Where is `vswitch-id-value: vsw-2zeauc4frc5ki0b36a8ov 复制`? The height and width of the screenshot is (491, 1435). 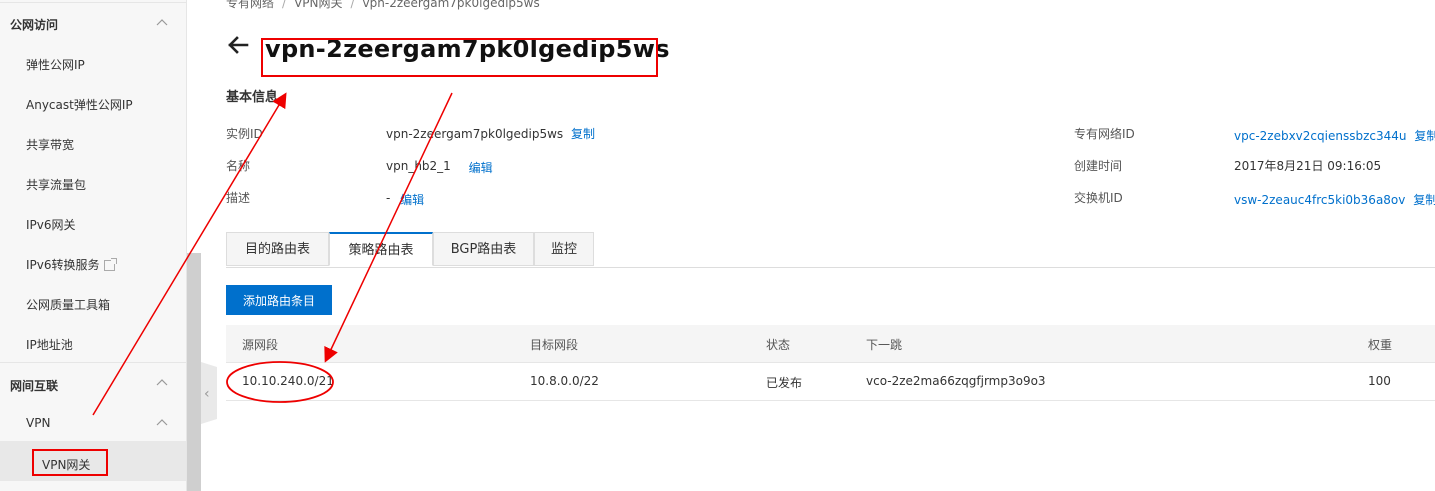
vswitch-id-value: vsw-2zeauc4frc5ki0b36a8ov 复制 is located at coordinates (1334, 199).